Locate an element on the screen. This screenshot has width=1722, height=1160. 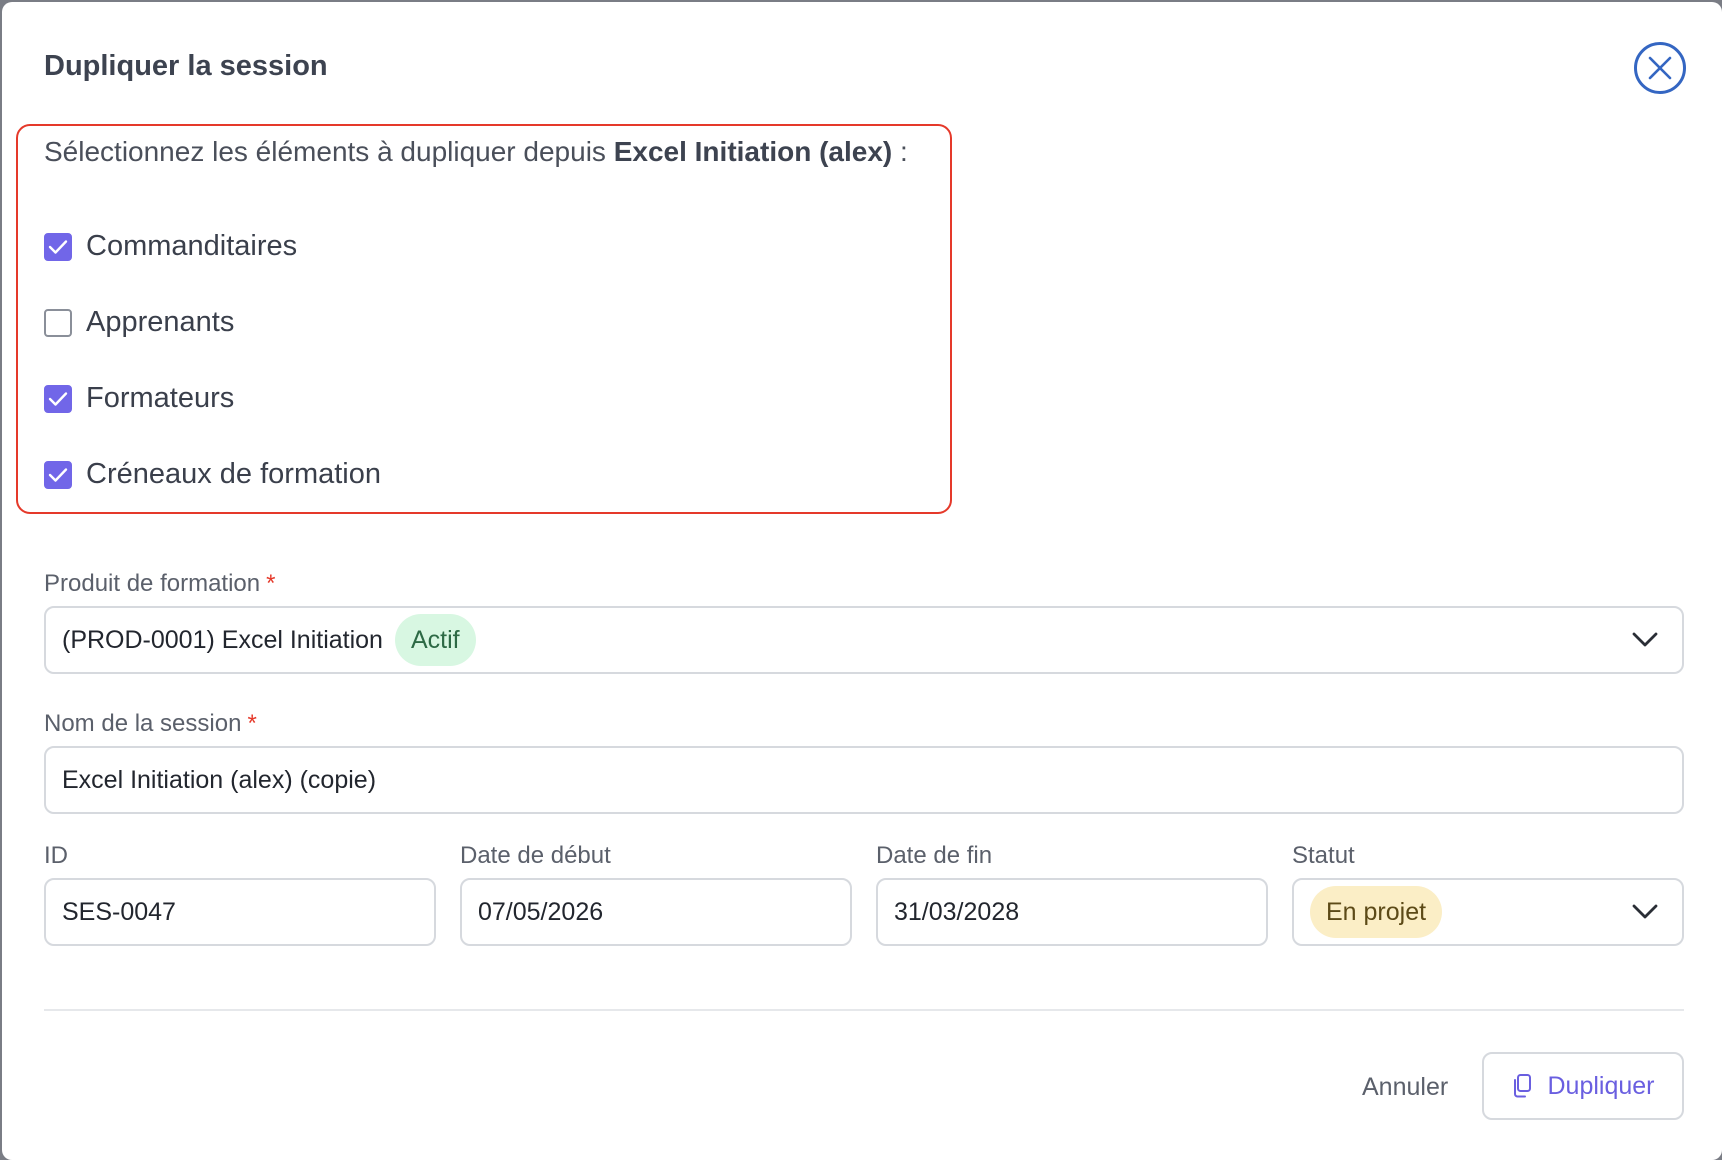
checkbox-creneaux is located at coordinates (58, 474).